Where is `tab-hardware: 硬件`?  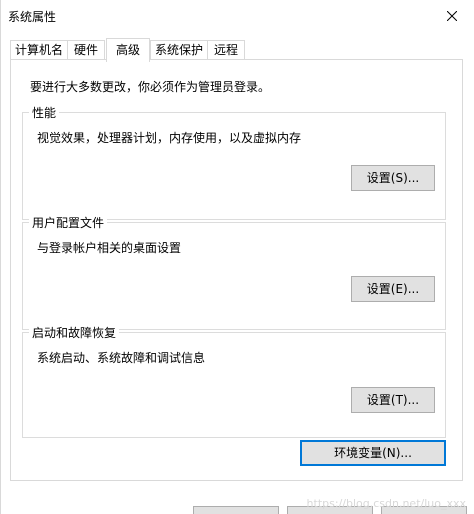 tab-hardware: 硬件 is located at coordinates (86, 50).